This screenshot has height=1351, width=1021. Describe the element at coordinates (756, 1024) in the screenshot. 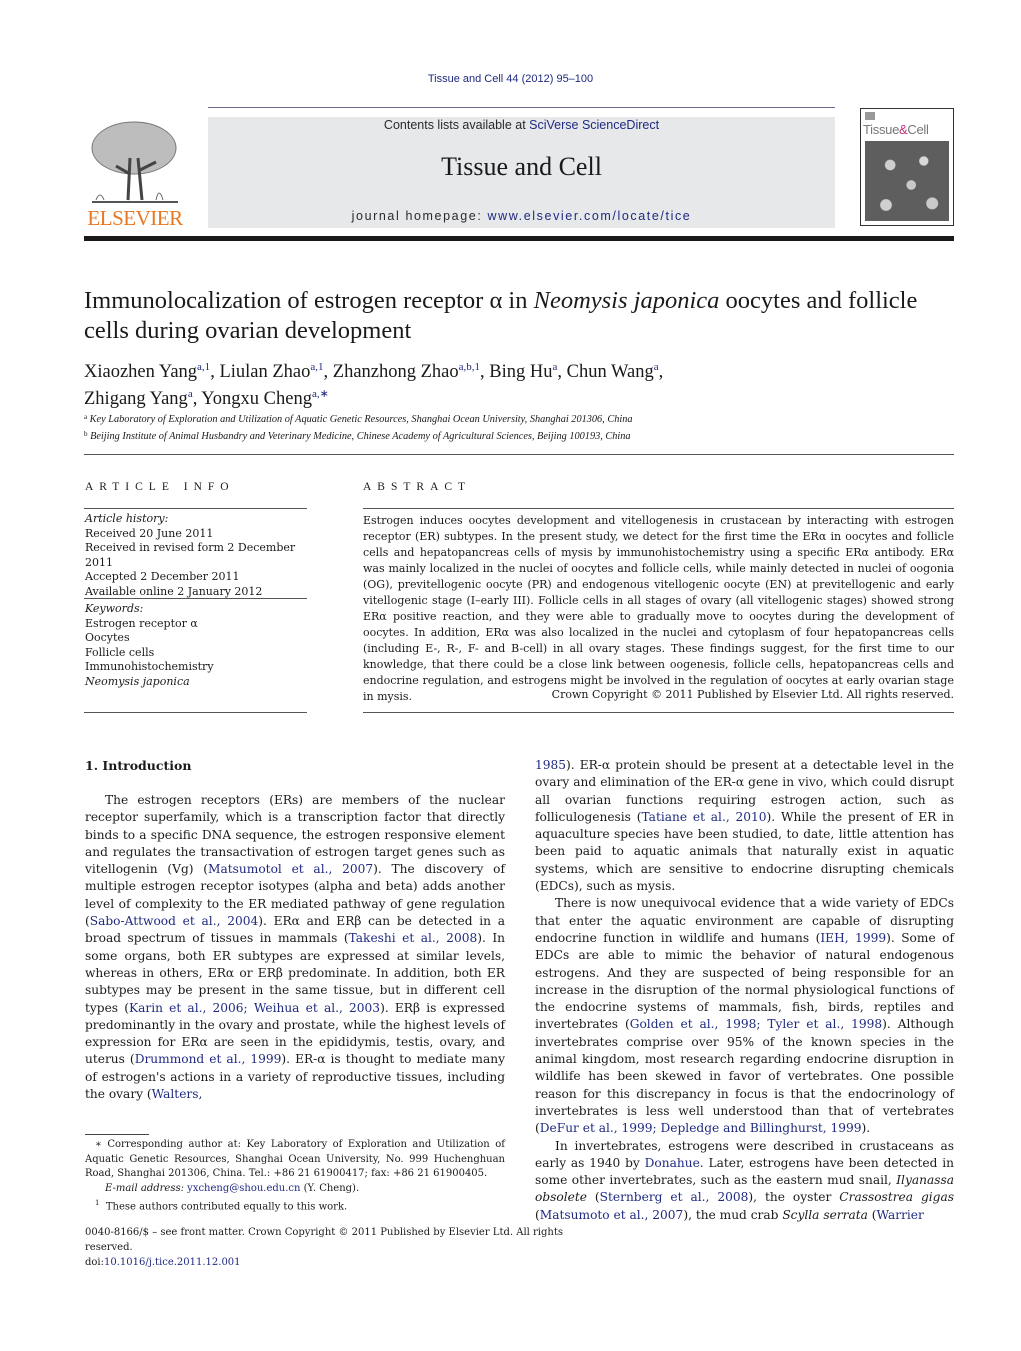

I see `citation-link: Golden et al., 1998; Tyler et al., 1998` at that location.